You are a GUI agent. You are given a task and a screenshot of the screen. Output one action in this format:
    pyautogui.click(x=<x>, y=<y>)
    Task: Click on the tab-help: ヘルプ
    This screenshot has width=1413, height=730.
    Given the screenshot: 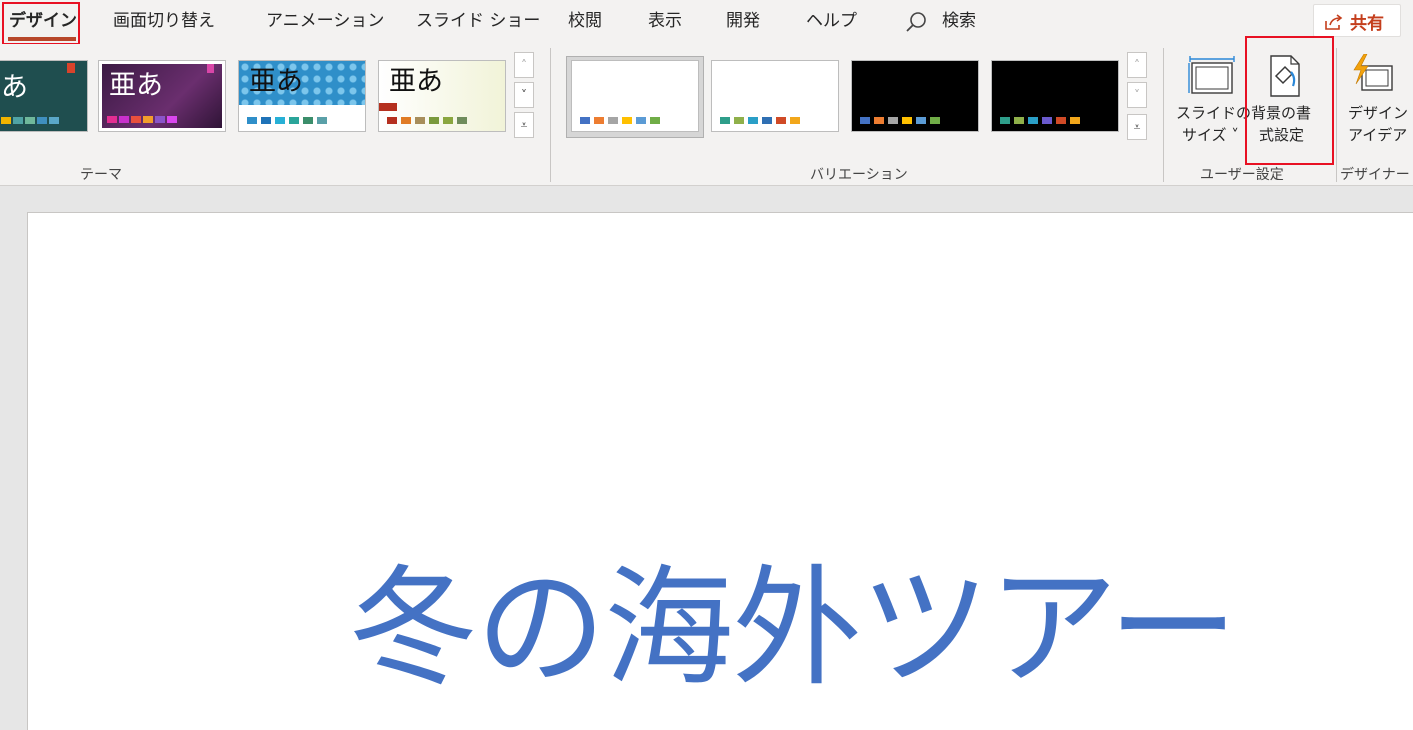 What is the action you would take?
    pyautogui.click(x=831, y=21)
    